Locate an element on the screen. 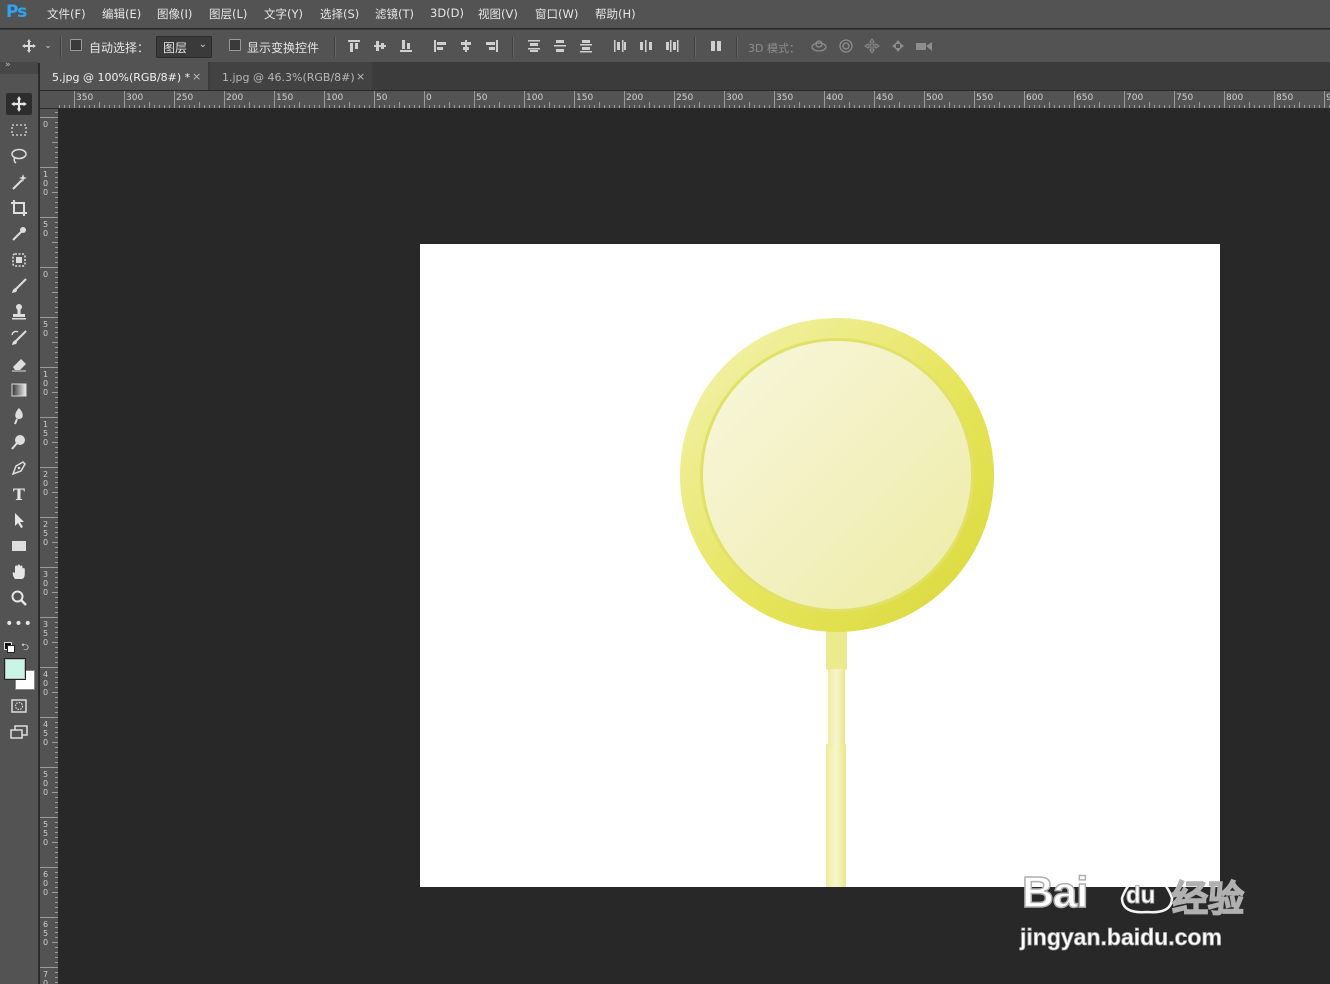 This screenshot has width=1330, height=984. magic-wand-tool is located at coordinates (19, 182).